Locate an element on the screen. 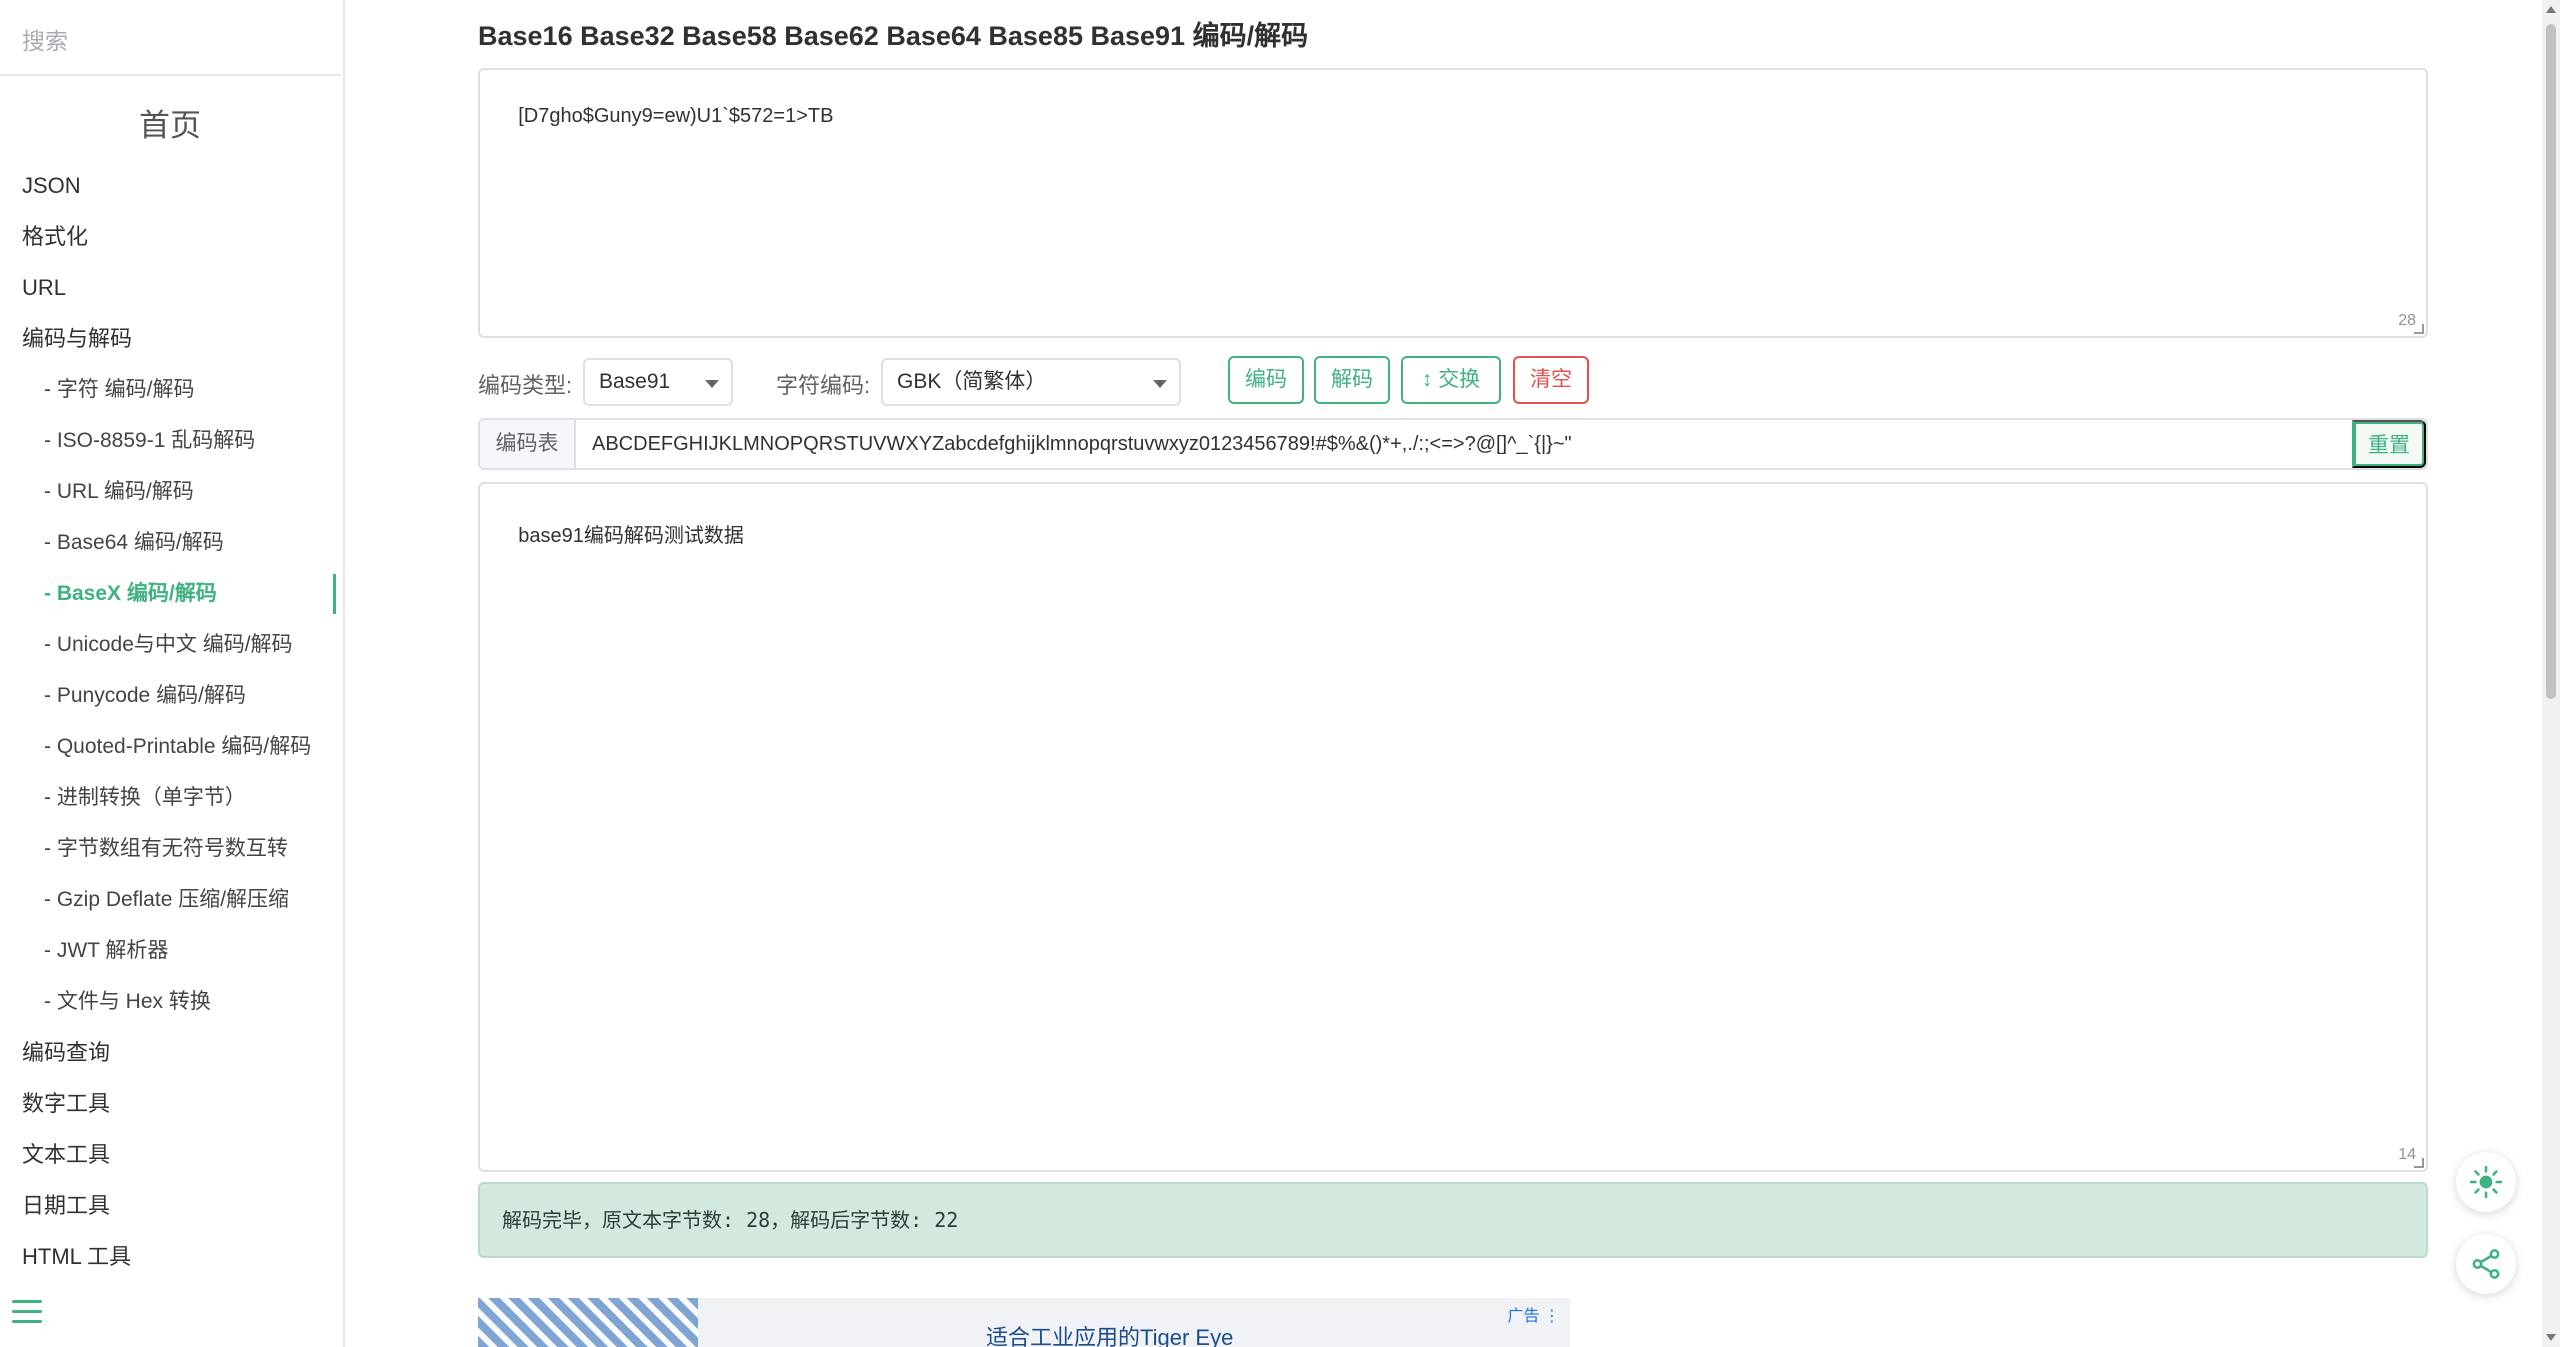 The width and height of the screenshot is (2560, 1347). sidebar-item: - 文件与 Hex 转换 is located at coordinates (170, 1001).